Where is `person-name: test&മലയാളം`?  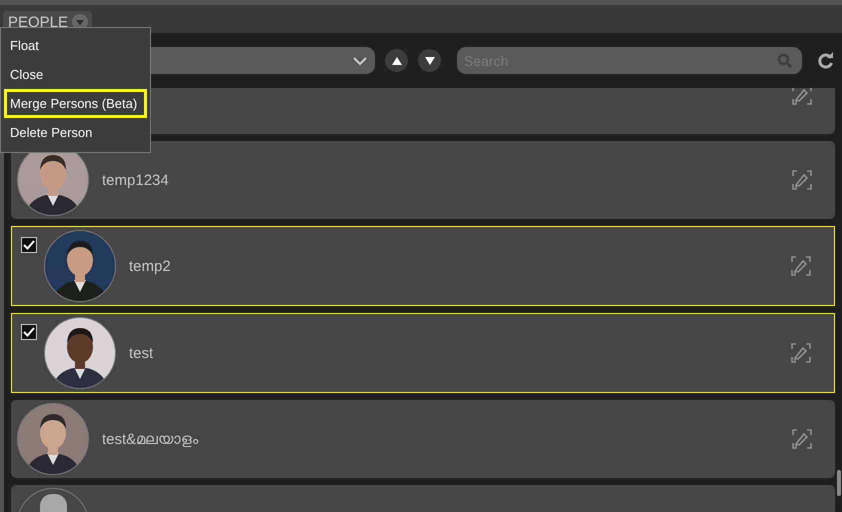 person-name: test&മലയാളം is located at coordinates (151, 439).